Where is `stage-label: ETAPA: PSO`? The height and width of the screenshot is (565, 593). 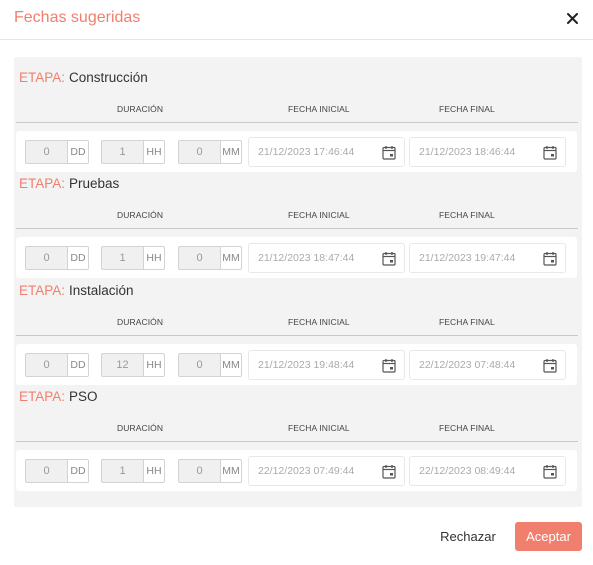 stage-label: ETAPA: PSO is located at coordinates (58, 396).